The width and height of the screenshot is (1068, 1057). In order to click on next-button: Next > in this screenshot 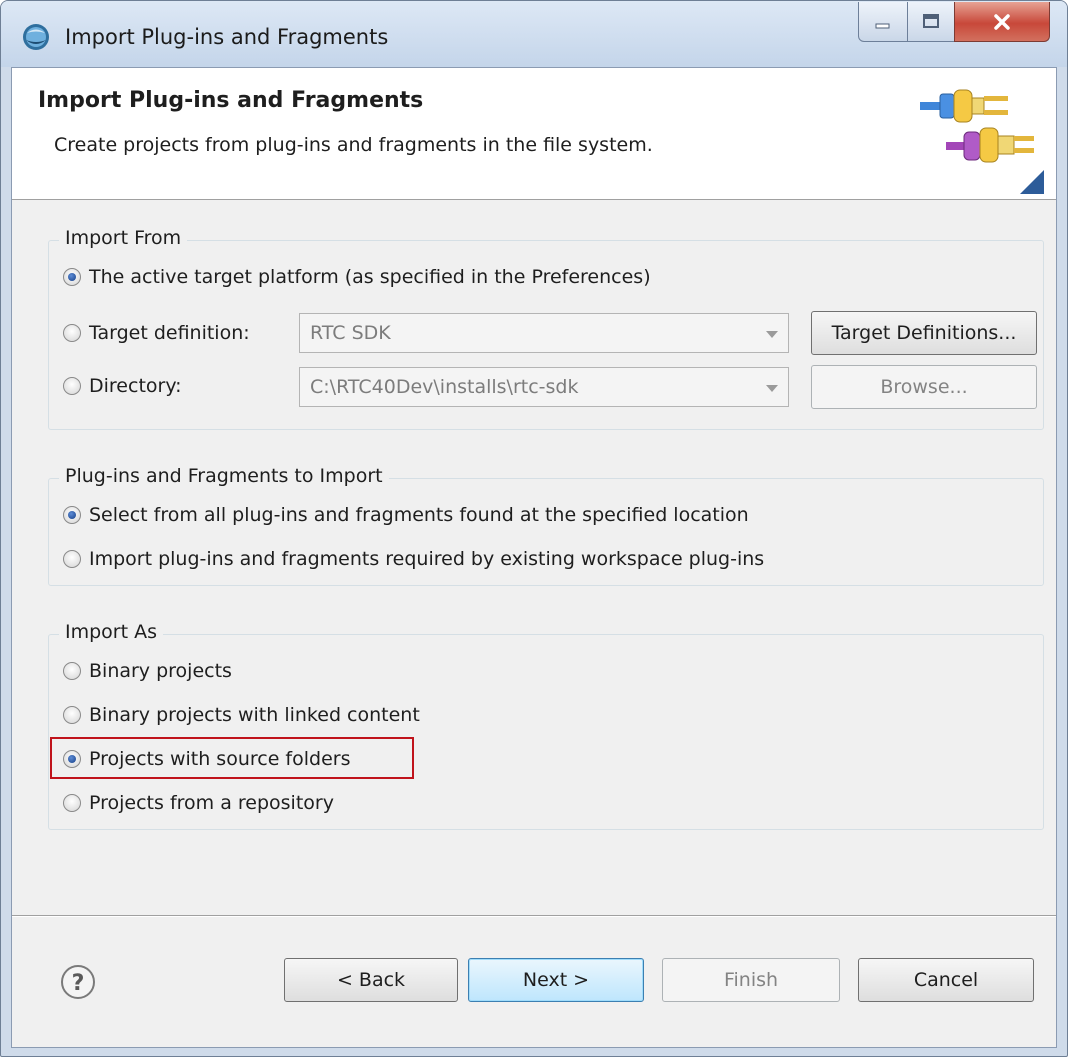, I will do `click(556, 980)`.